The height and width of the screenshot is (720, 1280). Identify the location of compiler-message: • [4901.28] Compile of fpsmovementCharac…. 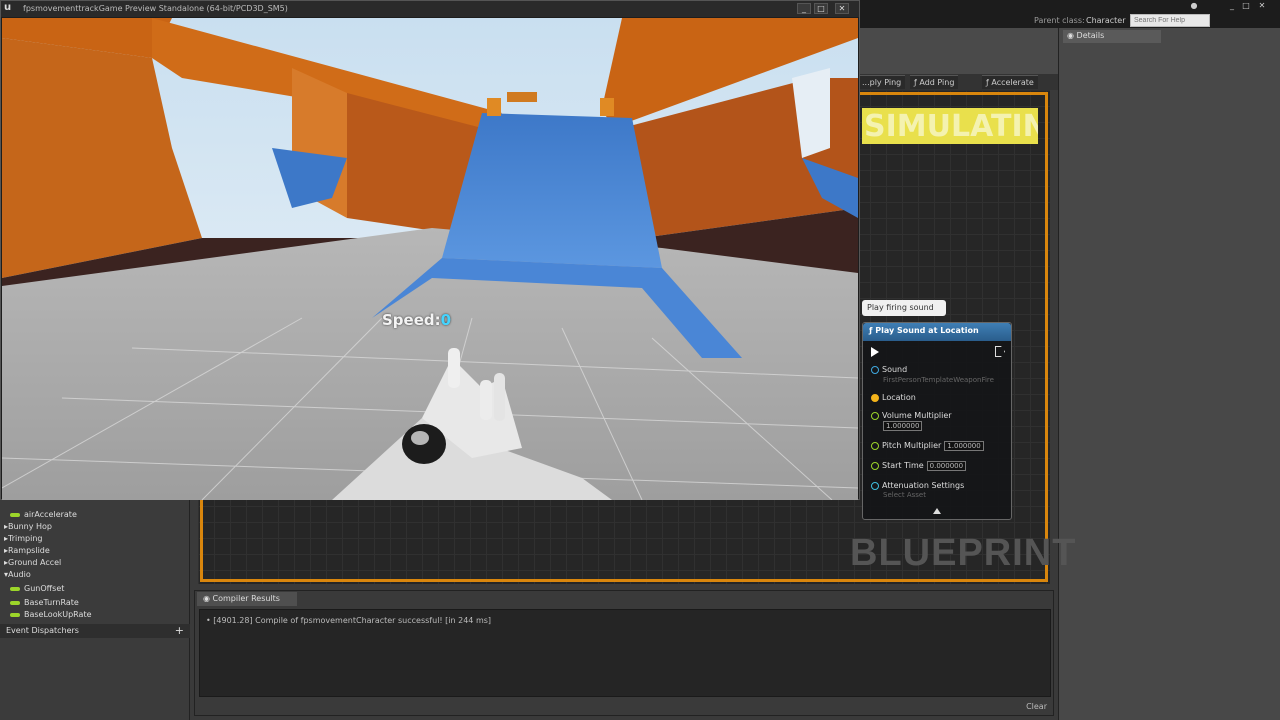
(348, 620).